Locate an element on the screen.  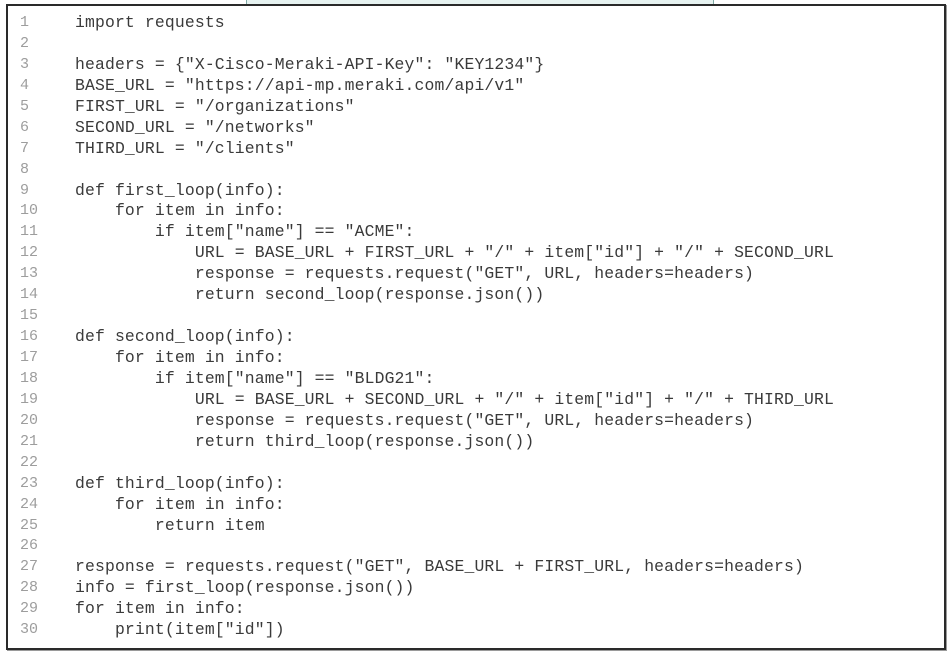
code-line: 15 is located at coordinates (476, 316).